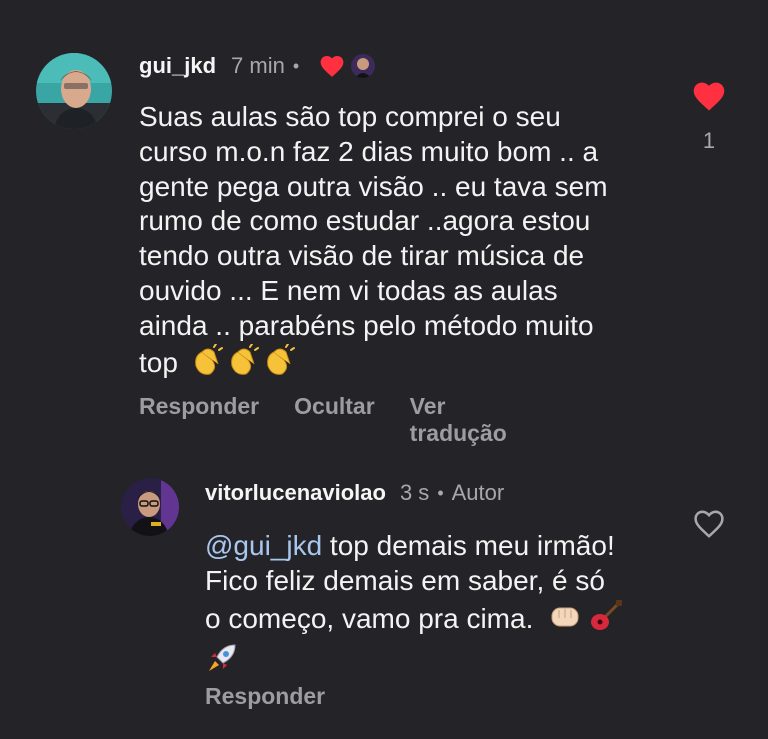 The image size is (768, 739). What do you see at coordinates (606, 620) in the screenshot?
I see `guitar-icon` at bounding box center [606, 620].